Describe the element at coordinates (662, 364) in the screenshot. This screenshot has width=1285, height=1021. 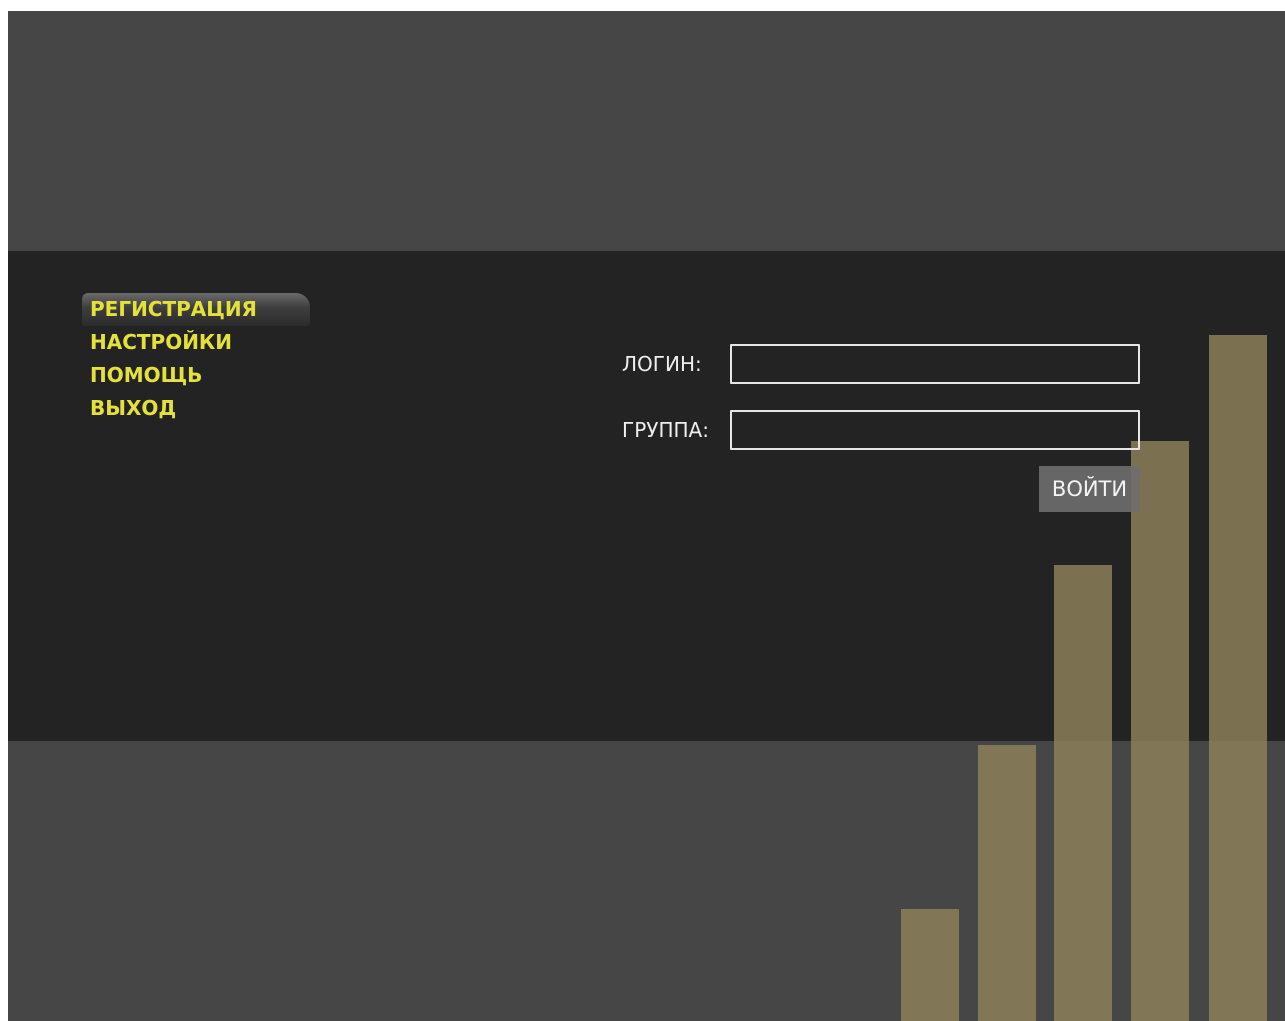
I see `login-label: ЛОГИН:` at that location.